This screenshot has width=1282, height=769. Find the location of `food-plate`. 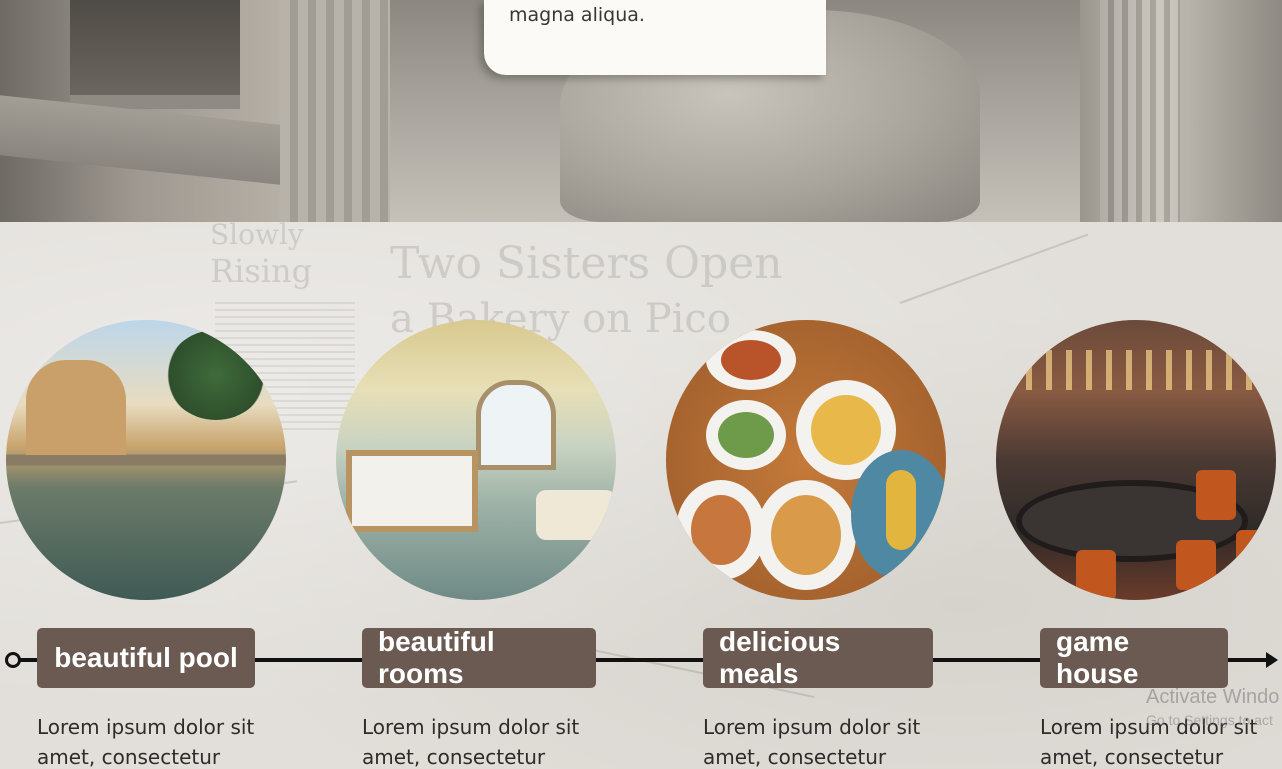

food-plate is located at coordinates (751, 360).